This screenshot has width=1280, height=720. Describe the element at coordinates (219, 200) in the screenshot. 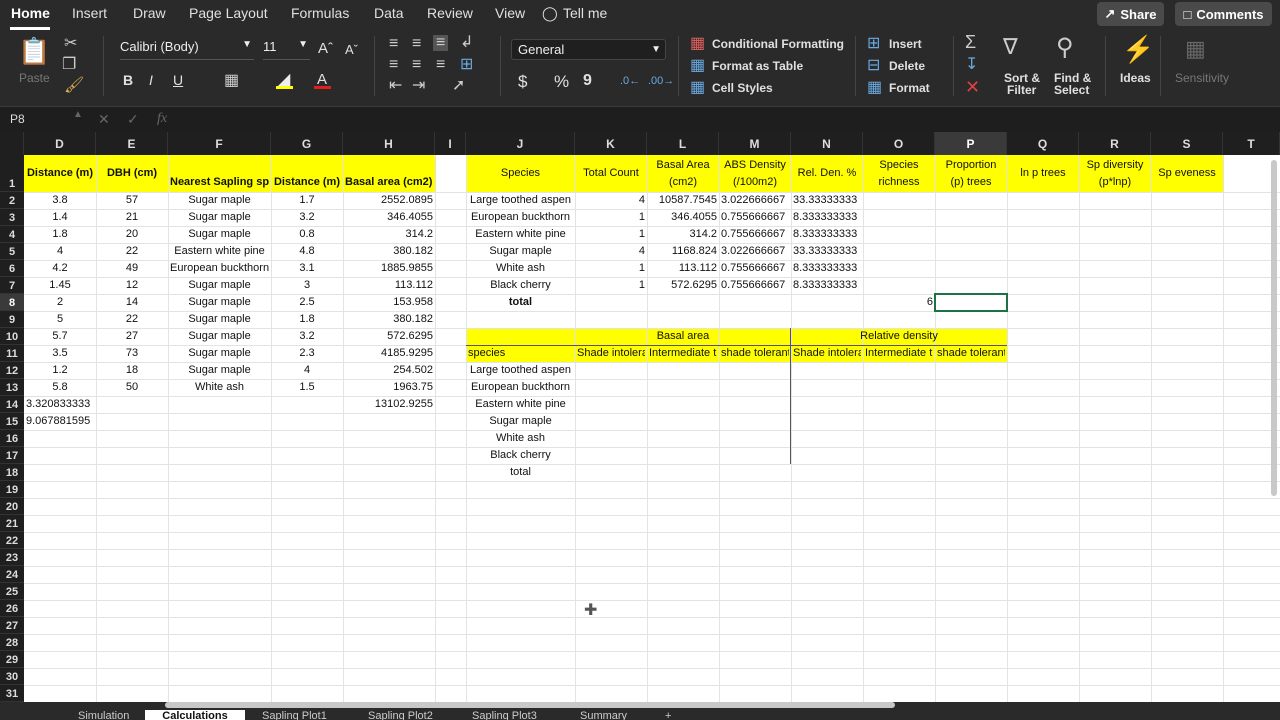

I see `cell-F2: Sugar maple` at that location.